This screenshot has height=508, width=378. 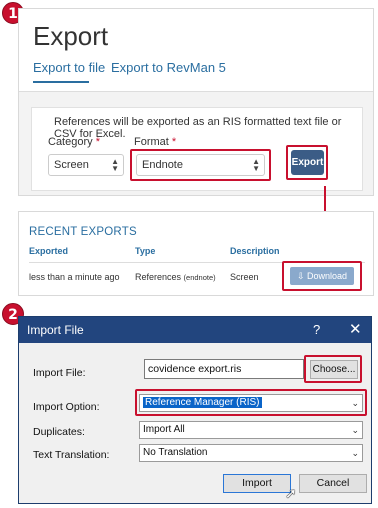 I want to click on text-translation-value: No Translation, so click(x=175, y=452).